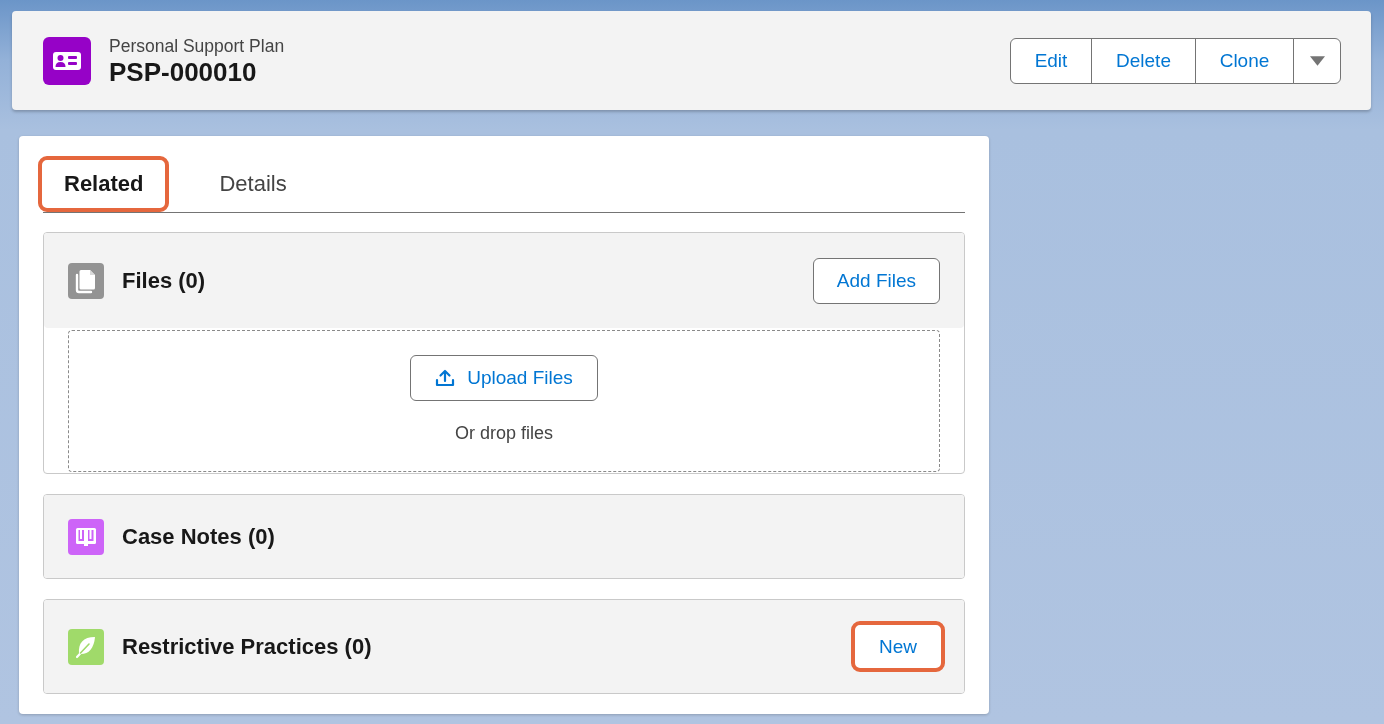  I want to click on edit-button: Edit, so click(1051, 60).